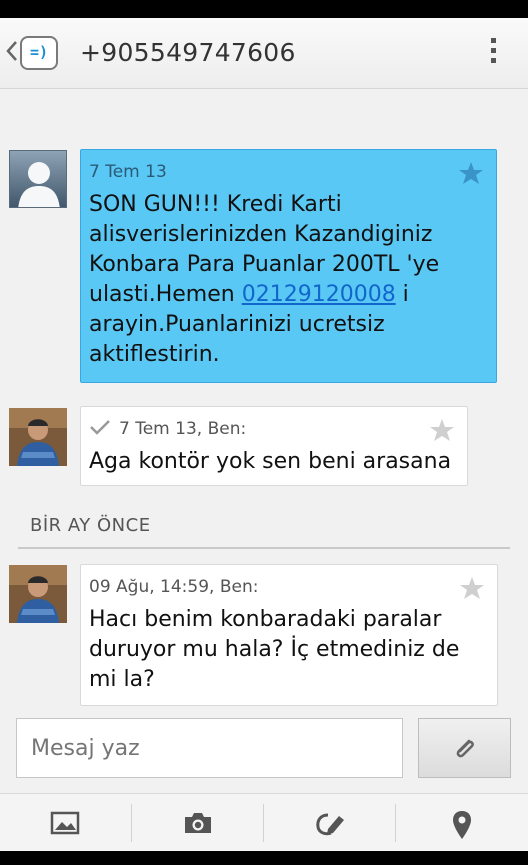 This screenshot has width=528, height=865. I want to click on message-input, so click(209, 748).